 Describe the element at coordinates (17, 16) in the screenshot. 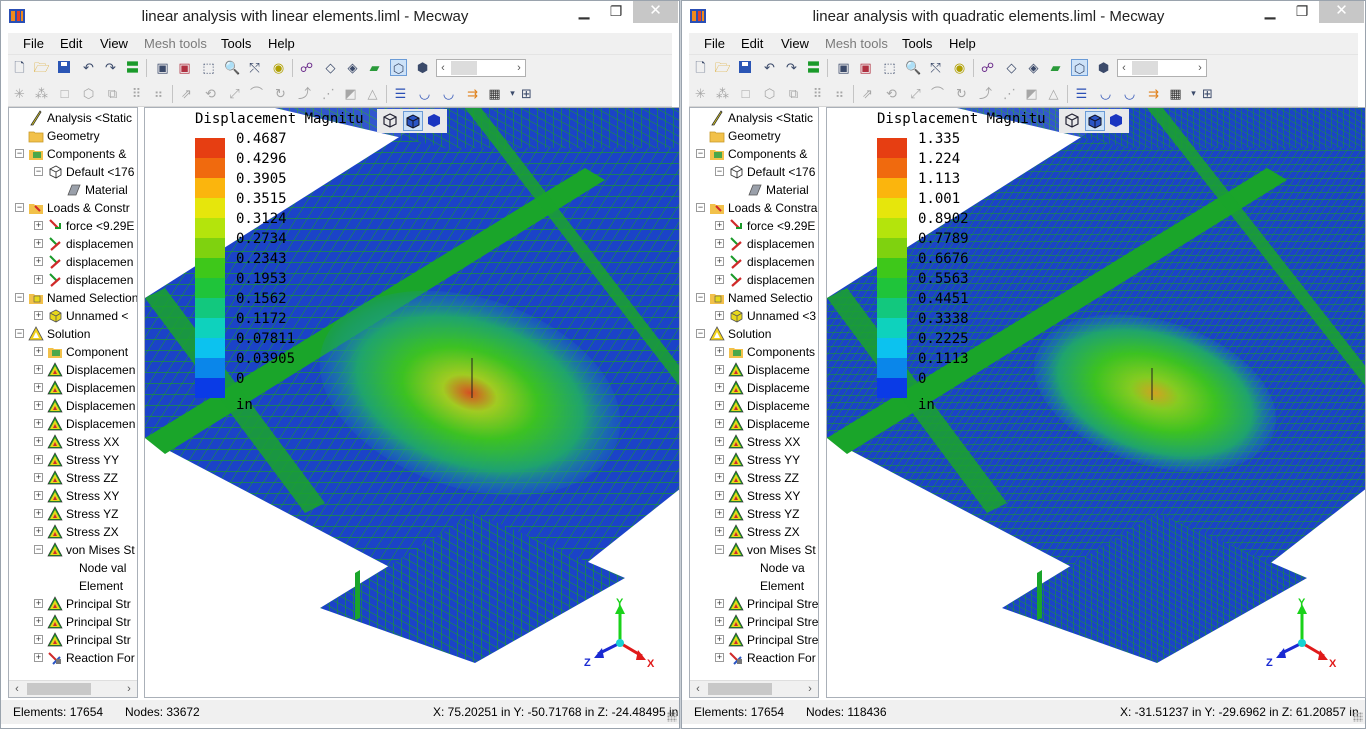

I see `app-icon` at that location.